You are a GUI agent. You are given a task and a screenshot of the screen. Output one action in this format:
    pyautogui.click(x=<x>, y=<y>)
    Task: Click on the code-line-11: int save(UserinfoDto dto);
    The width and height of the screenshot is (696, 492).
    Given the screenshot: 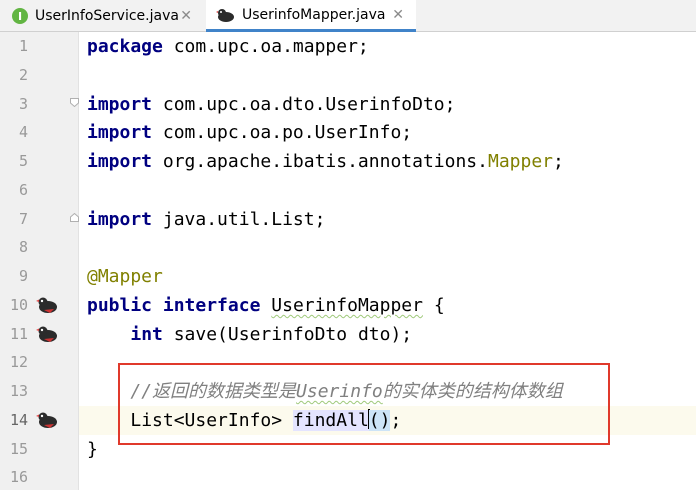 What is the action you would take?
    pyautogui.click(x=271, y=334)
    